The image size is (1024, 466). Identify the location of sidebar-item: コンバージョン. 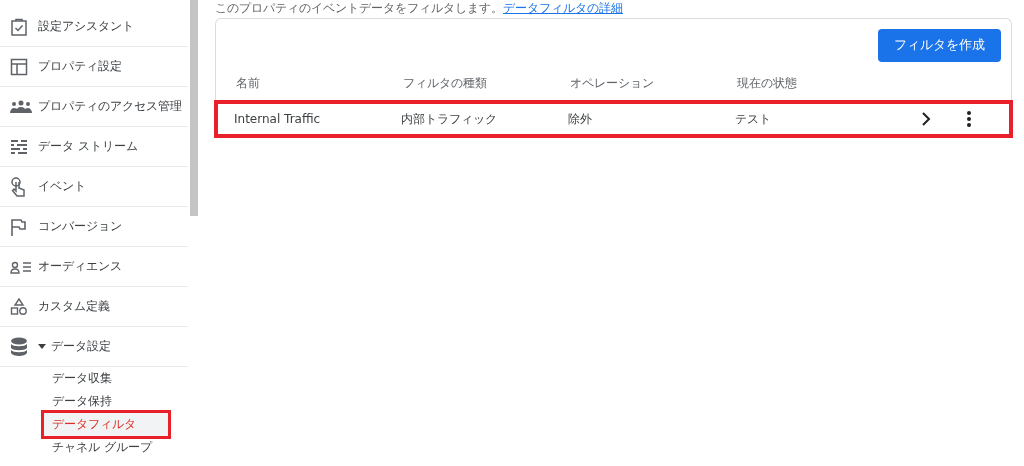
(94, 227).